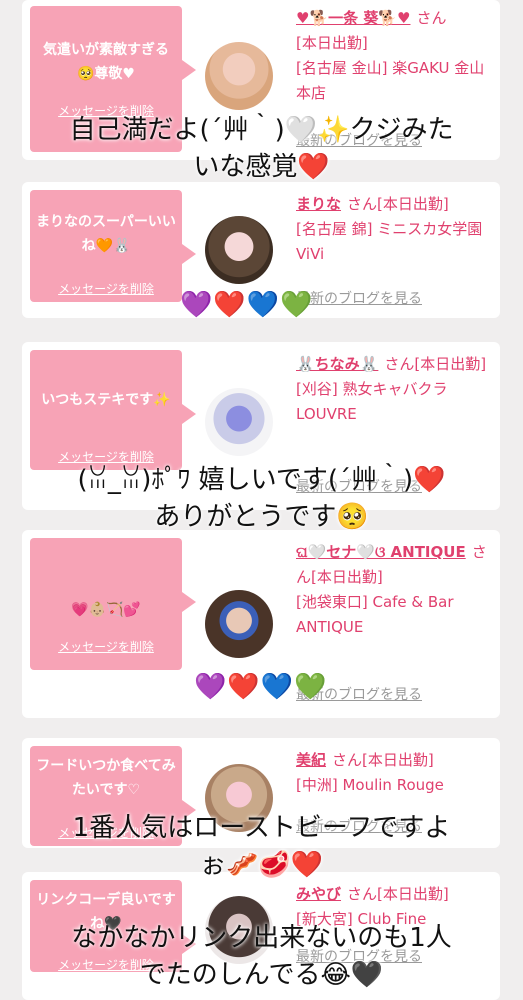  Describe the element at coordinates (390, 80) in the screenshot. I see `shop-text: [名古屋 金山] 楽GAKU 金山本店` at that location.